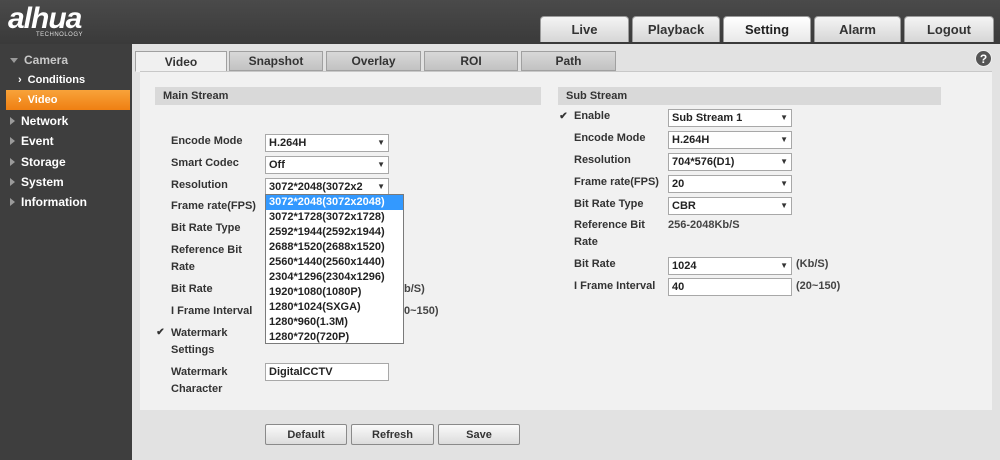 This screenshot has width=1000, height=460. What do you see at coordinates (288, 143) in the screenshot?
I see `encode-mode-value: H.264H` at bounding box center [288, 143].